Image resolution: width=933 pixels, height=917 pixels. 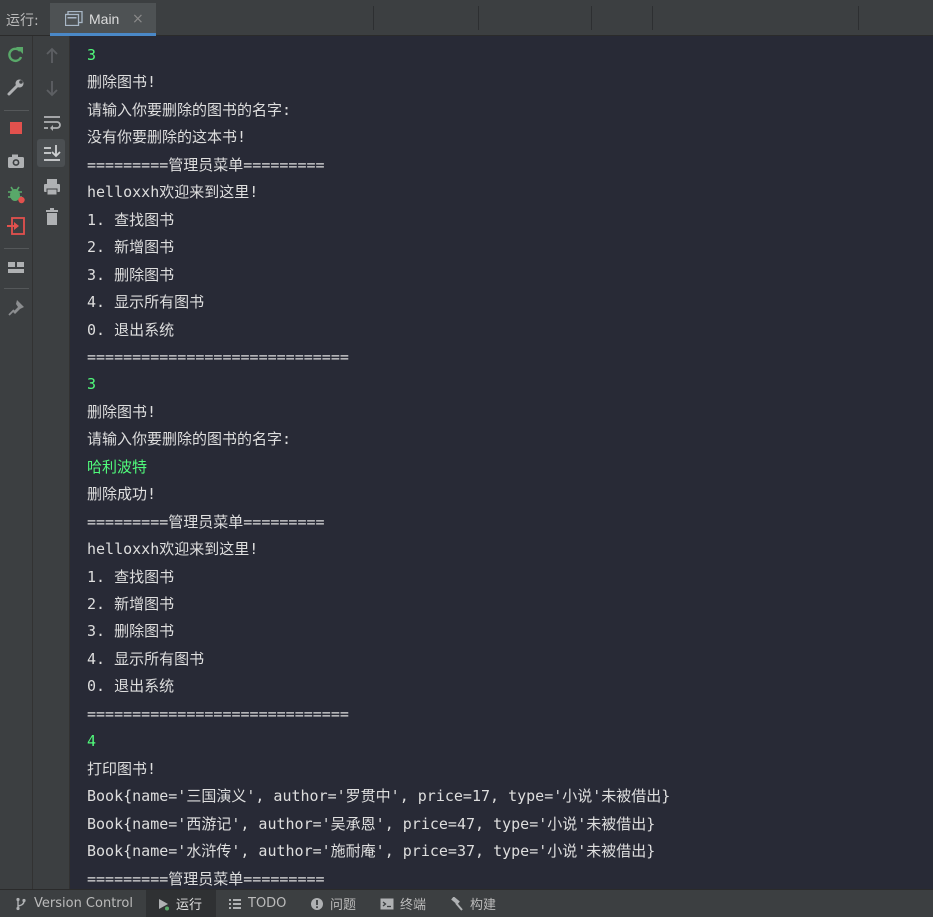 I want to click on arrow-down-icon, so click(x=52, y=88).